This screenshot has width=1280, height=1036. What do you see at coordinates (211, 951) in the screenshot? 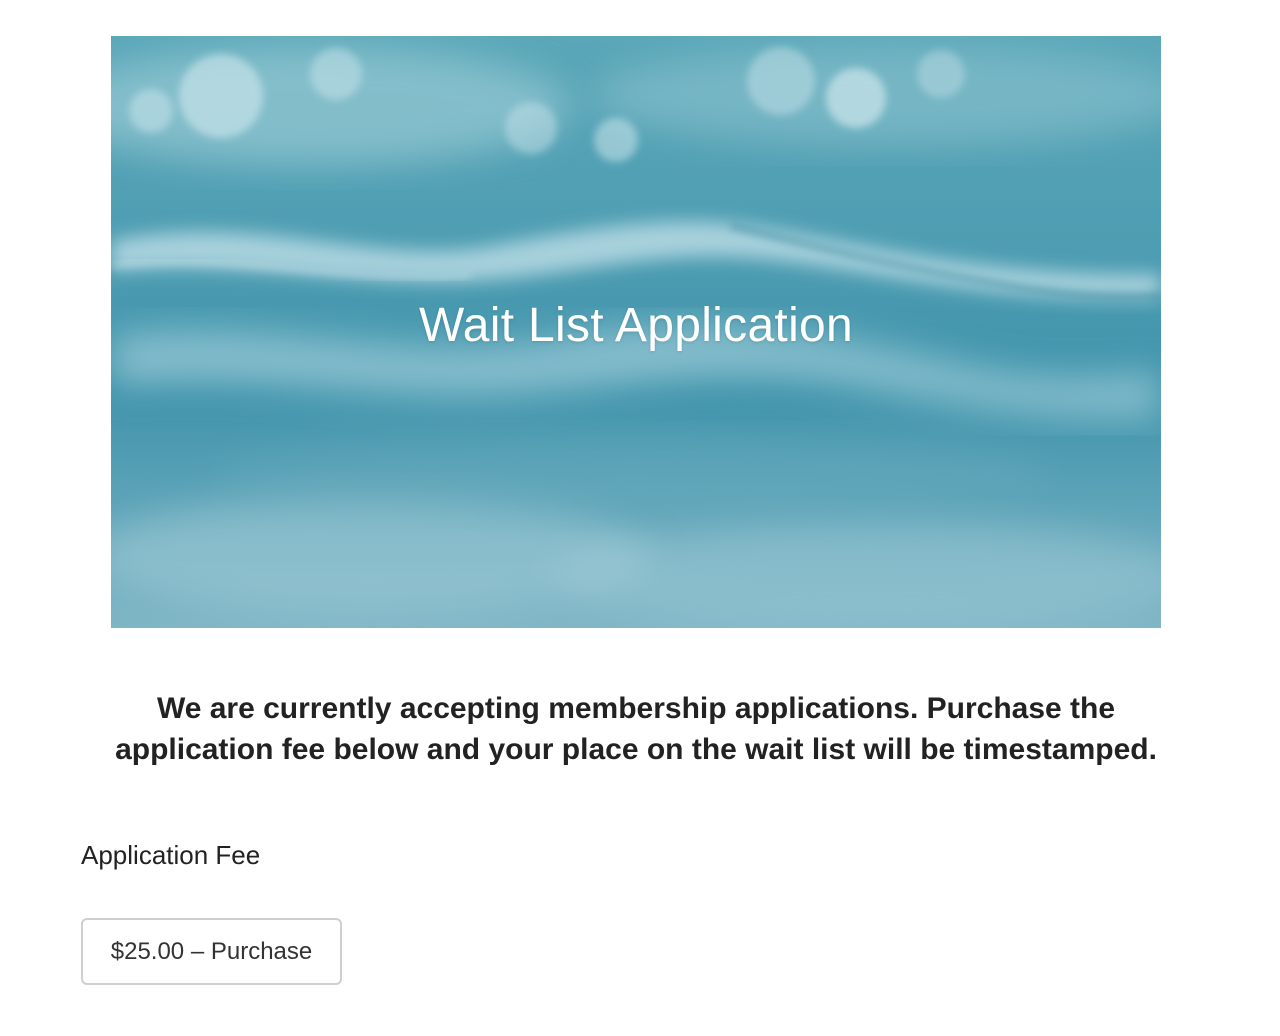
I see `purchase-button: $25.00 – Purchase` at bounding box center [211, 951].